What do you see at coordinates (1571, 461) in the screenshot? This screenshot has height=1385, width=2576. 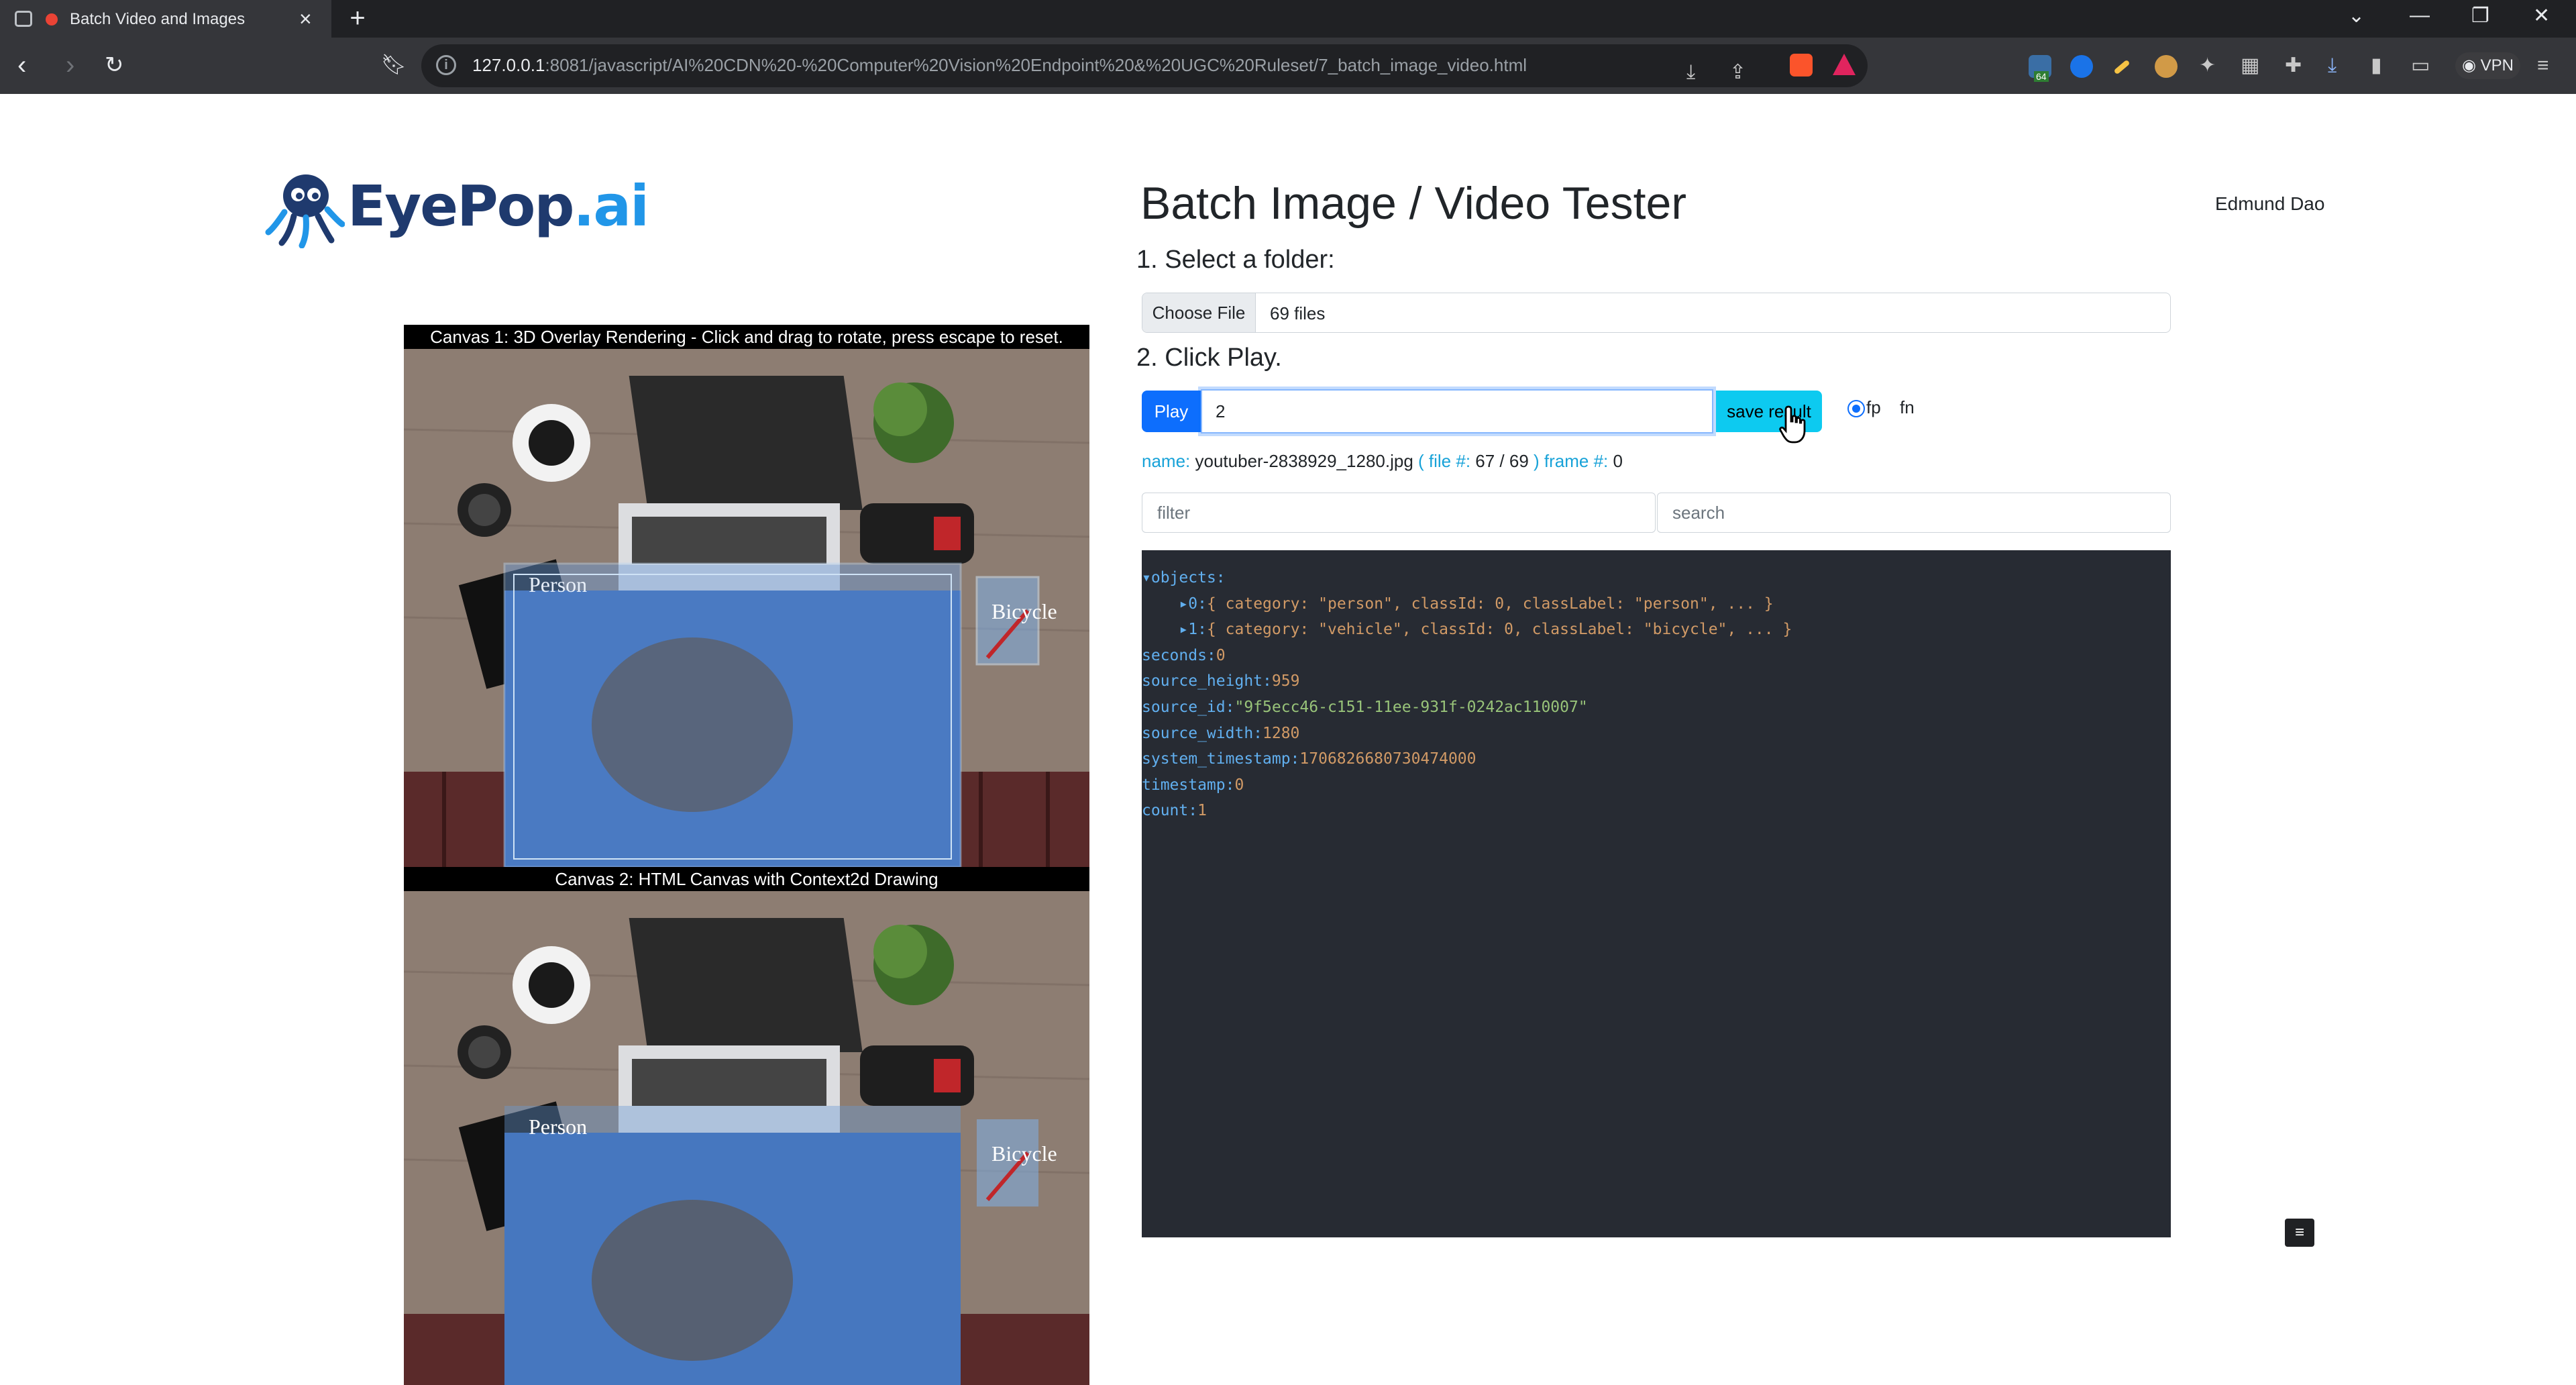 I see `frame-number-label: ) frame #:` at bounding box center [1571, 461].